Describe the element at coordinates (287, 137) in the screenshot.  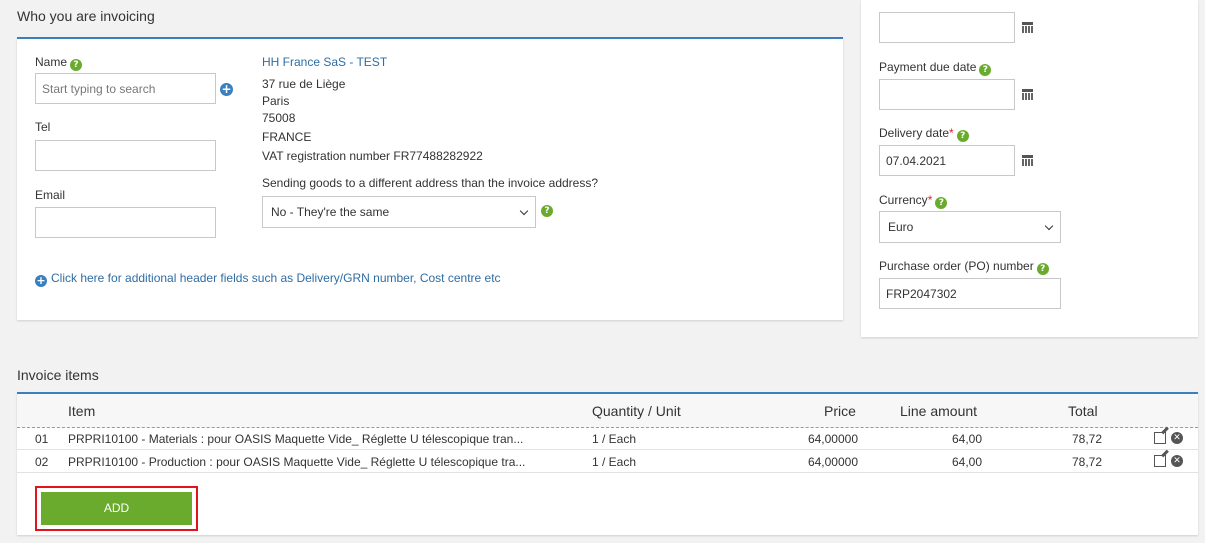
I see `address-country: FRANCE` at that location.